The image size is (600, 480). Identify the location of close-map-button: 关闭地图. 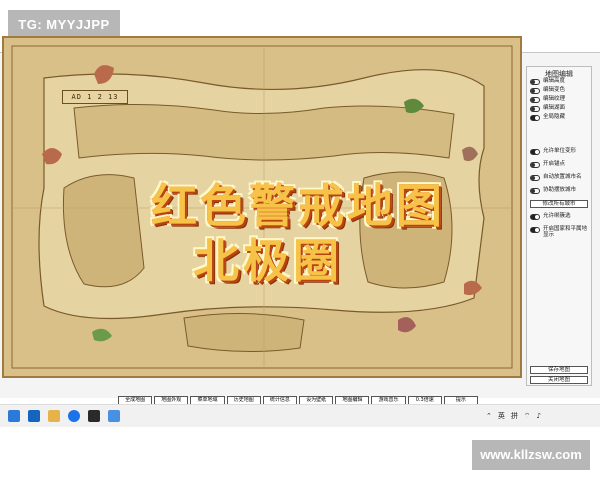
(559, 380).